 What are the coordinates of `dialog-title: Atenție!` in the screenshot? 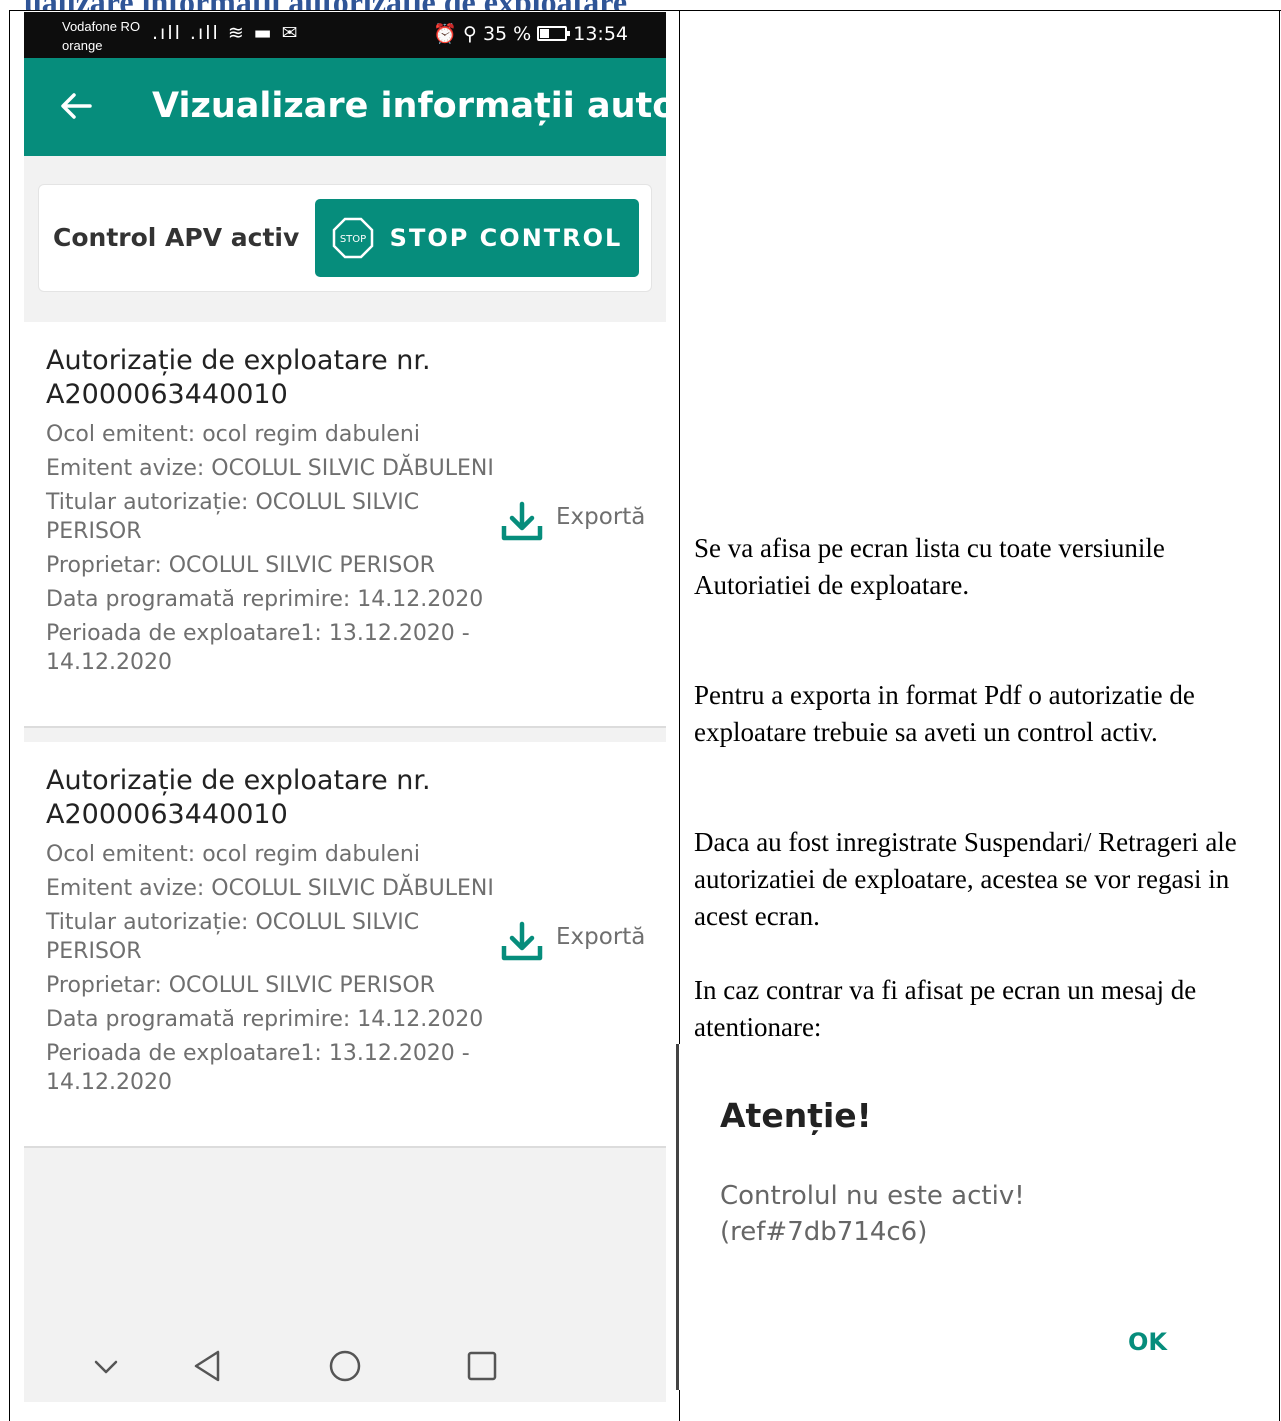 It's located at (796, 1115).